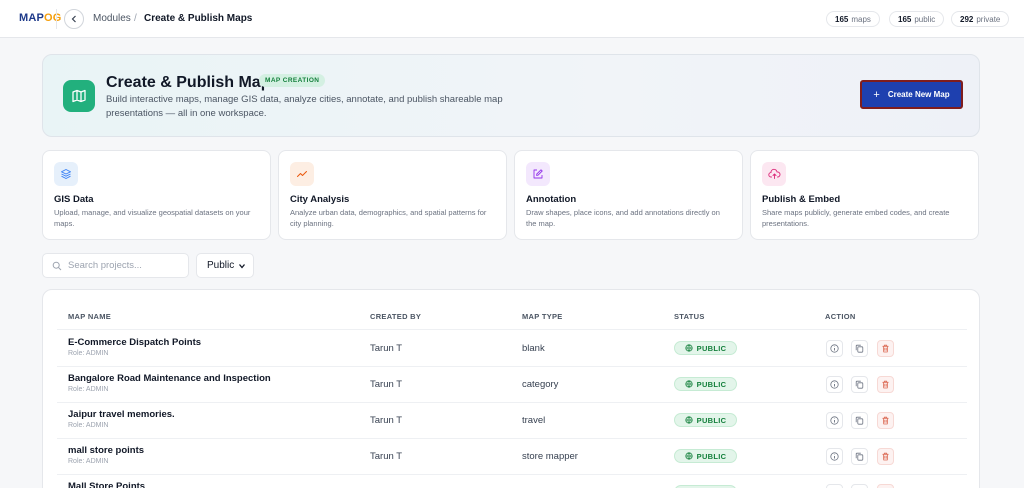  What do you see at coordinates (74, 199) in the screenshot?
I see `feature-title: GIS Data` at bounding box center [74, 199].